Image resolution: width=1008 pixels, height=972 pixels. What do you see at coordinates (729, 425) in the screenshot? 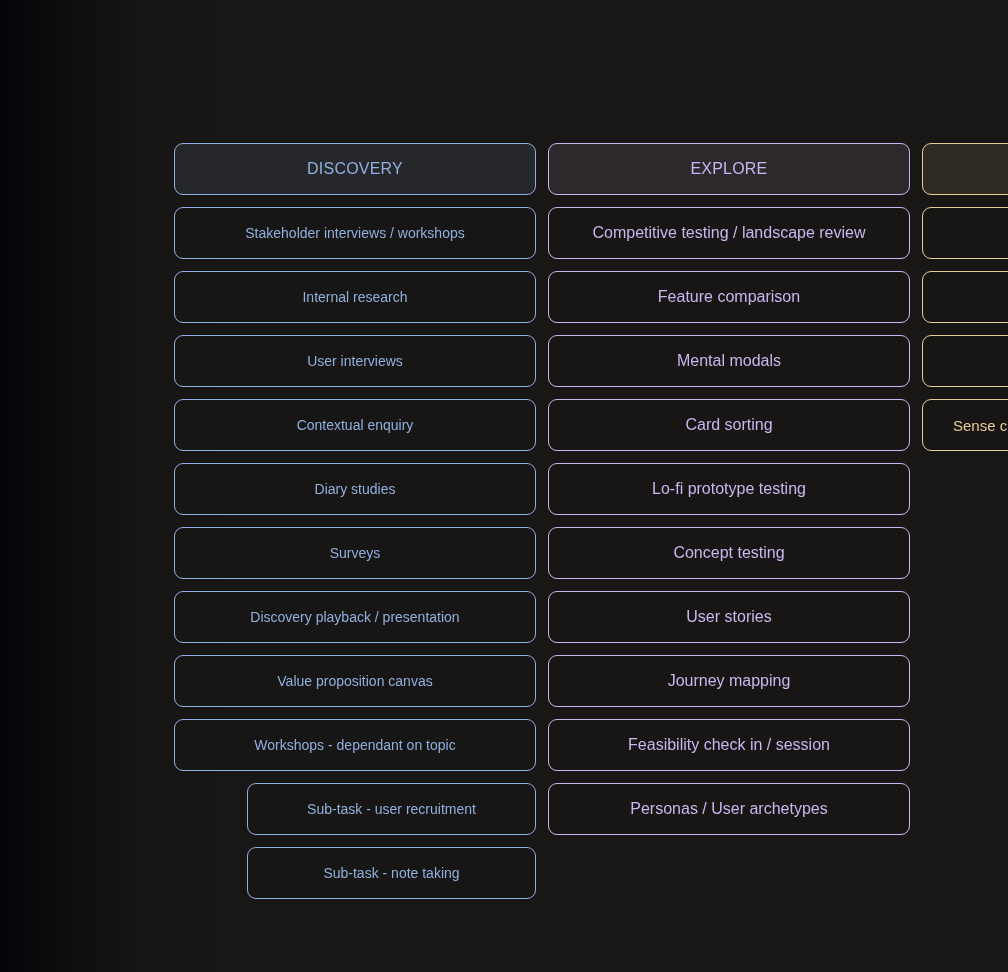
I see `task-card: Card sorting` at bounding box center [729, 425].